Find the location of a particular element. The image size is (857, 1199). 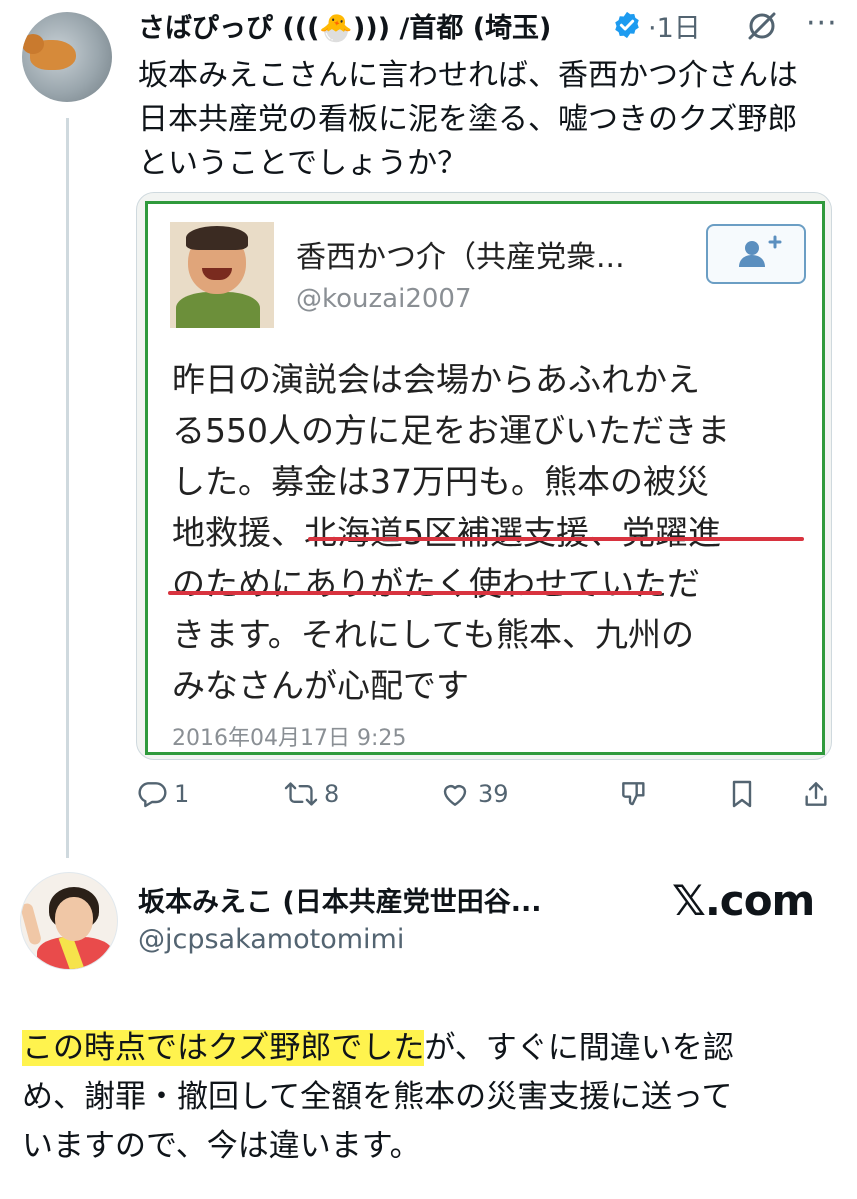

embedded-text-line: 地救援、北海道5区補選支援、党躍進 is located at coordinates (446, 532).